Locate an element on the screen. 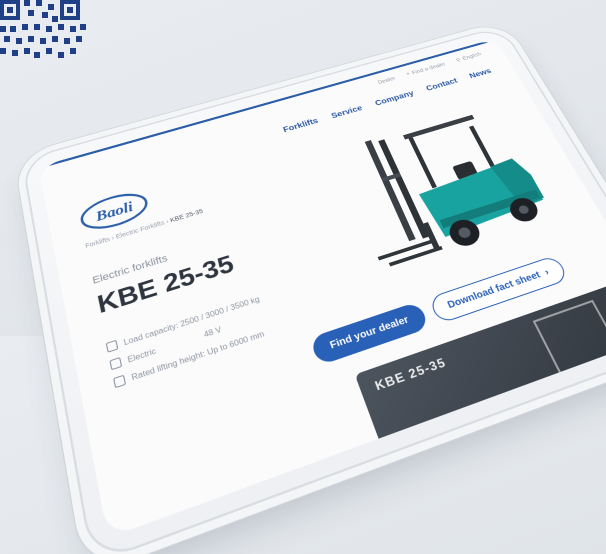 The image size is (606, 554). forklift-image is located at coordinates (455, 190).